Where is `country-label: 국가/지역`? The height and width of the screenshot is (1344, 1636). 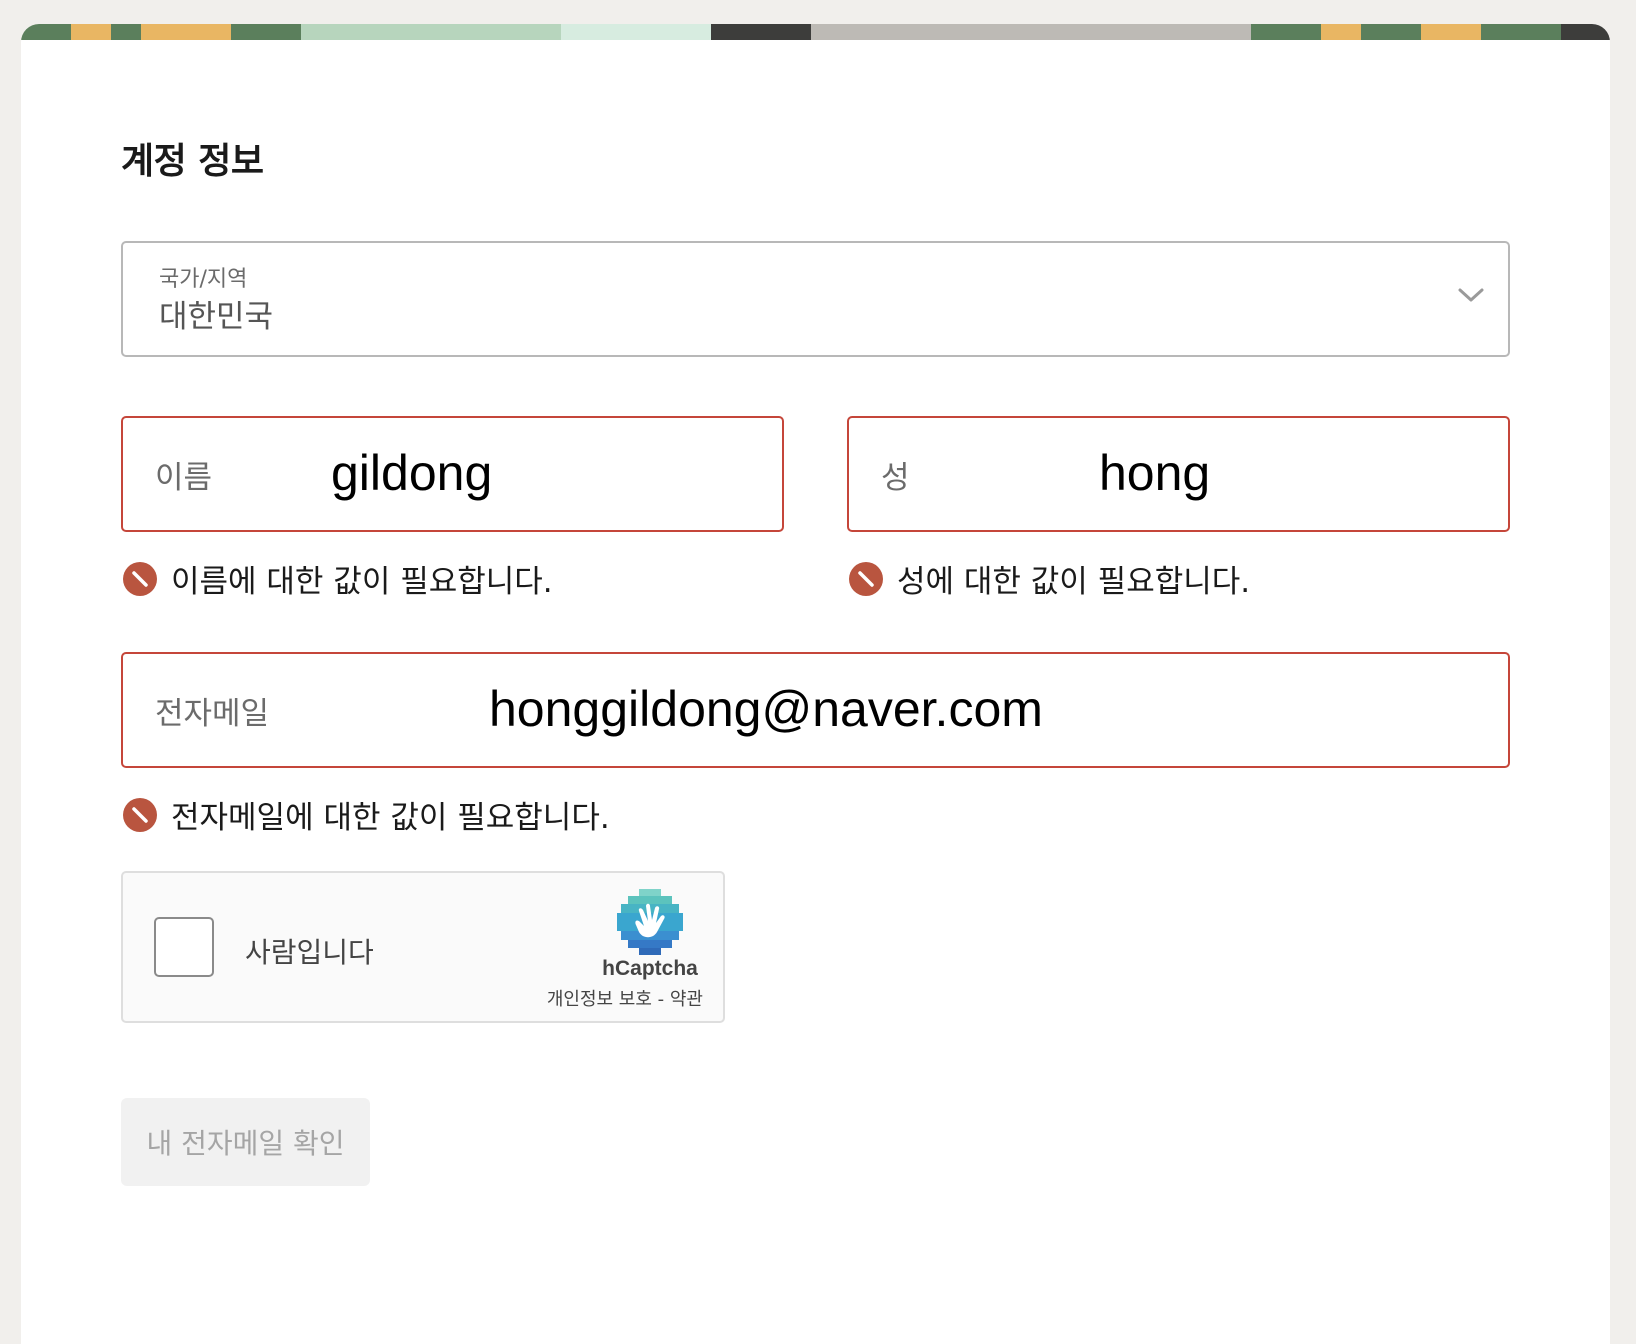 country-label: 국가/지역 is located at coordinates (203, 279).